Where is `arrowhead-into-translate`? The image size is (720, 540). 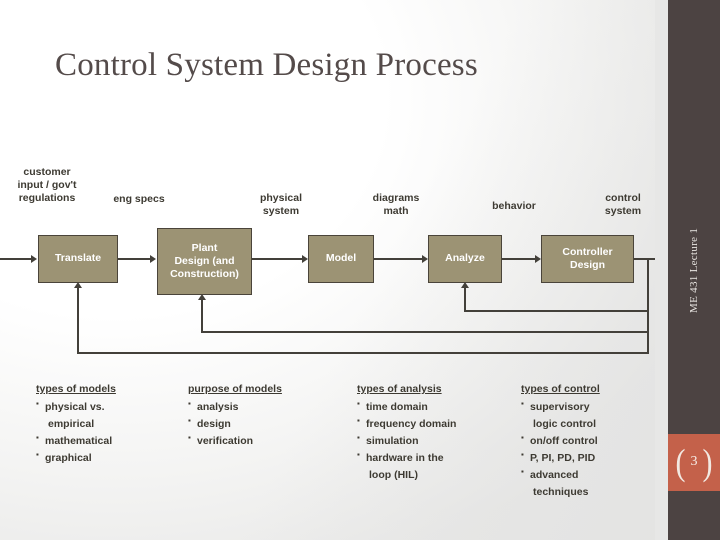 arrowhead-into-translate is located at coordinates (34, 259).